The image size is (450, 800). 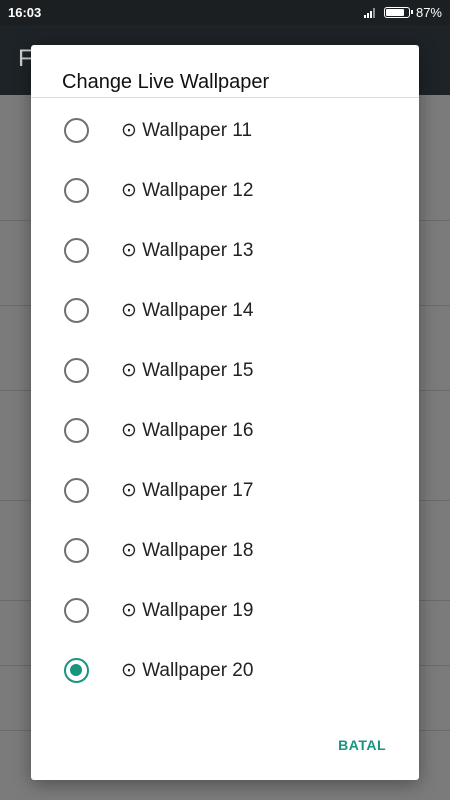 I want to click on wallpaper-option: ⊙ Wallpaper 14, so click(x=225, y=310).